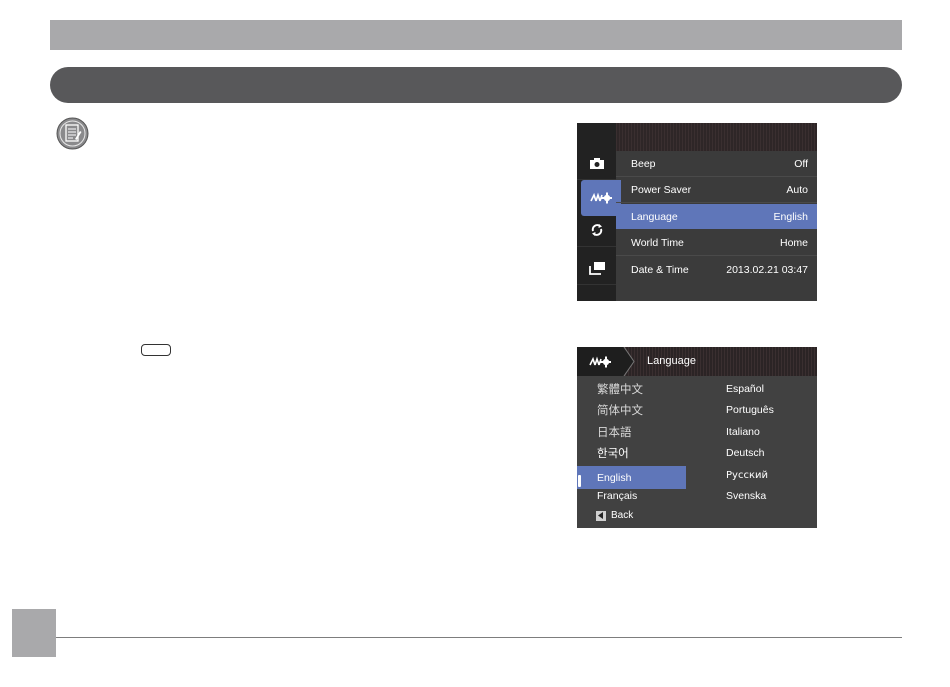 Image resolution: width=950 pixels, height=687 pixels. I want to click on playback-icon, so click(596, 268).